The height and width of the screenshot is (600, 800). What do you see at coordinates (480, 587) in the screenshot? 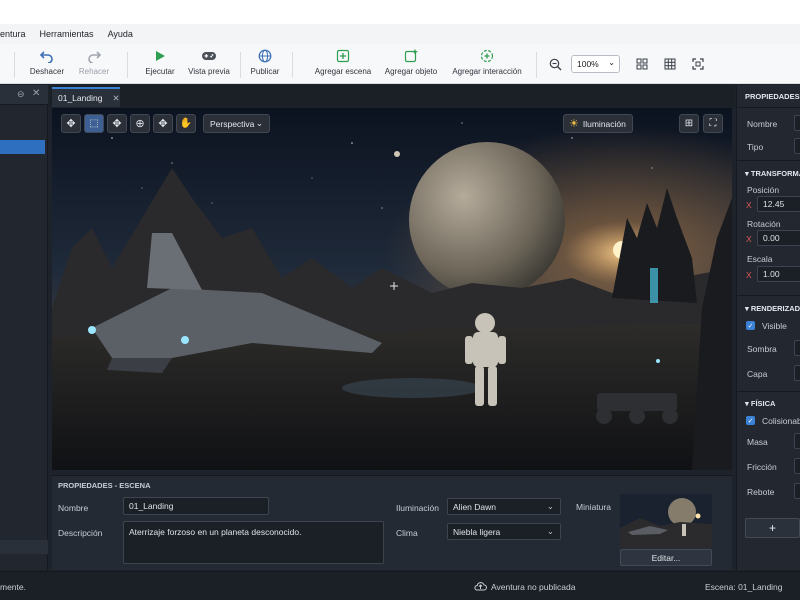
I see `cloud-upload-icon` at bounding box center [480, 587].